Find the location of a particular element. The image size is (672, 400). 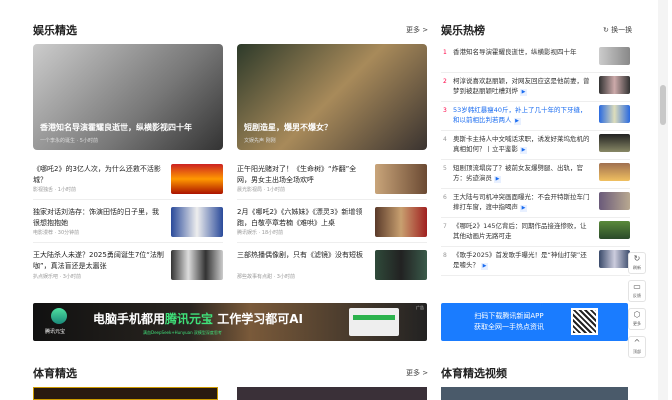

hot-list-item: 6 王大陆与司机冲突画面曝光：不会开特斯拉车门摔打车窗，渡中指喝声 ▶ is located at coordinates (535, 203).